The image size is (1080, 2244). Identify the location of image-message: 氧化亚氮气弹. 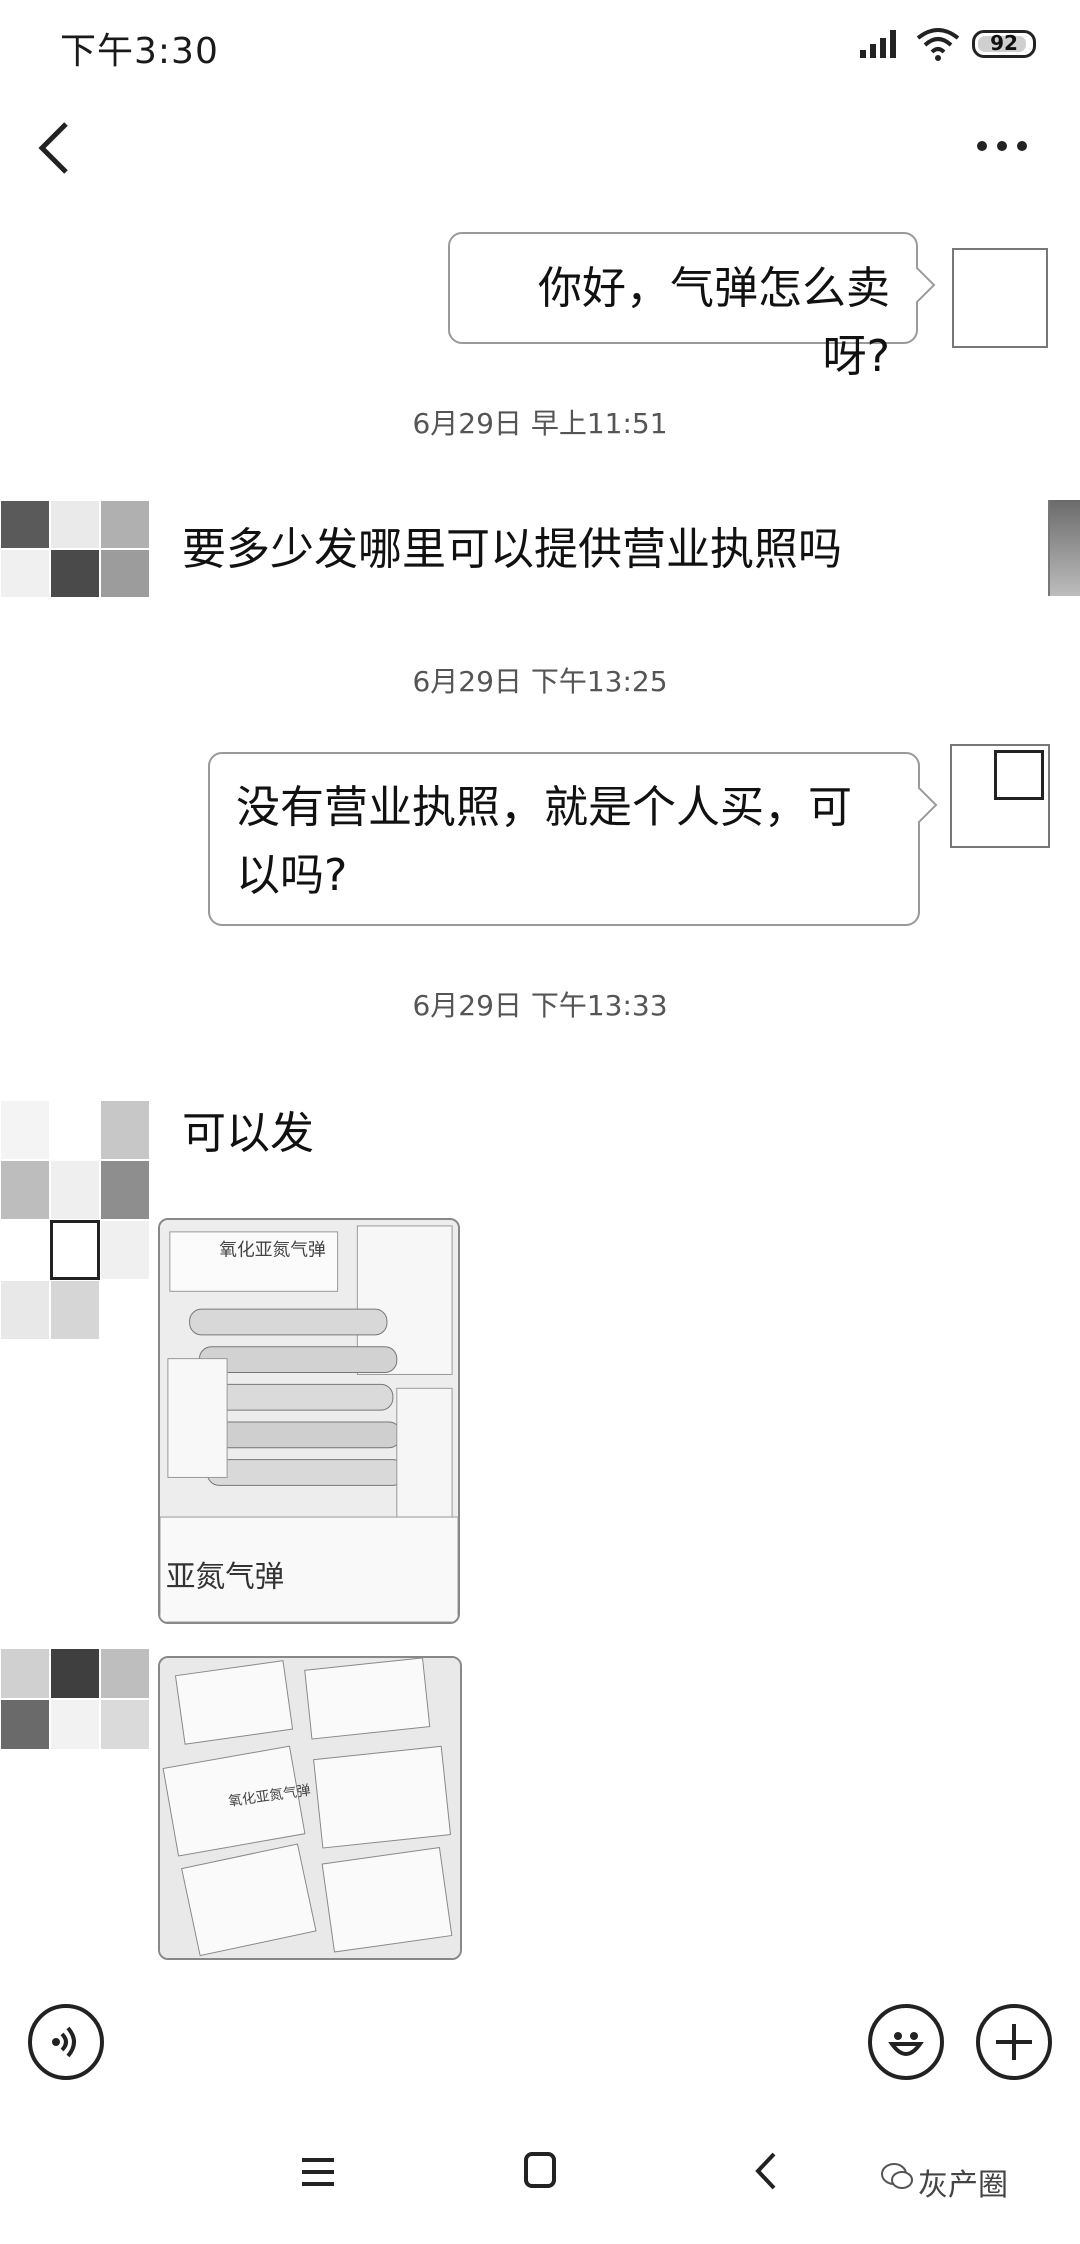
(310, 1808).